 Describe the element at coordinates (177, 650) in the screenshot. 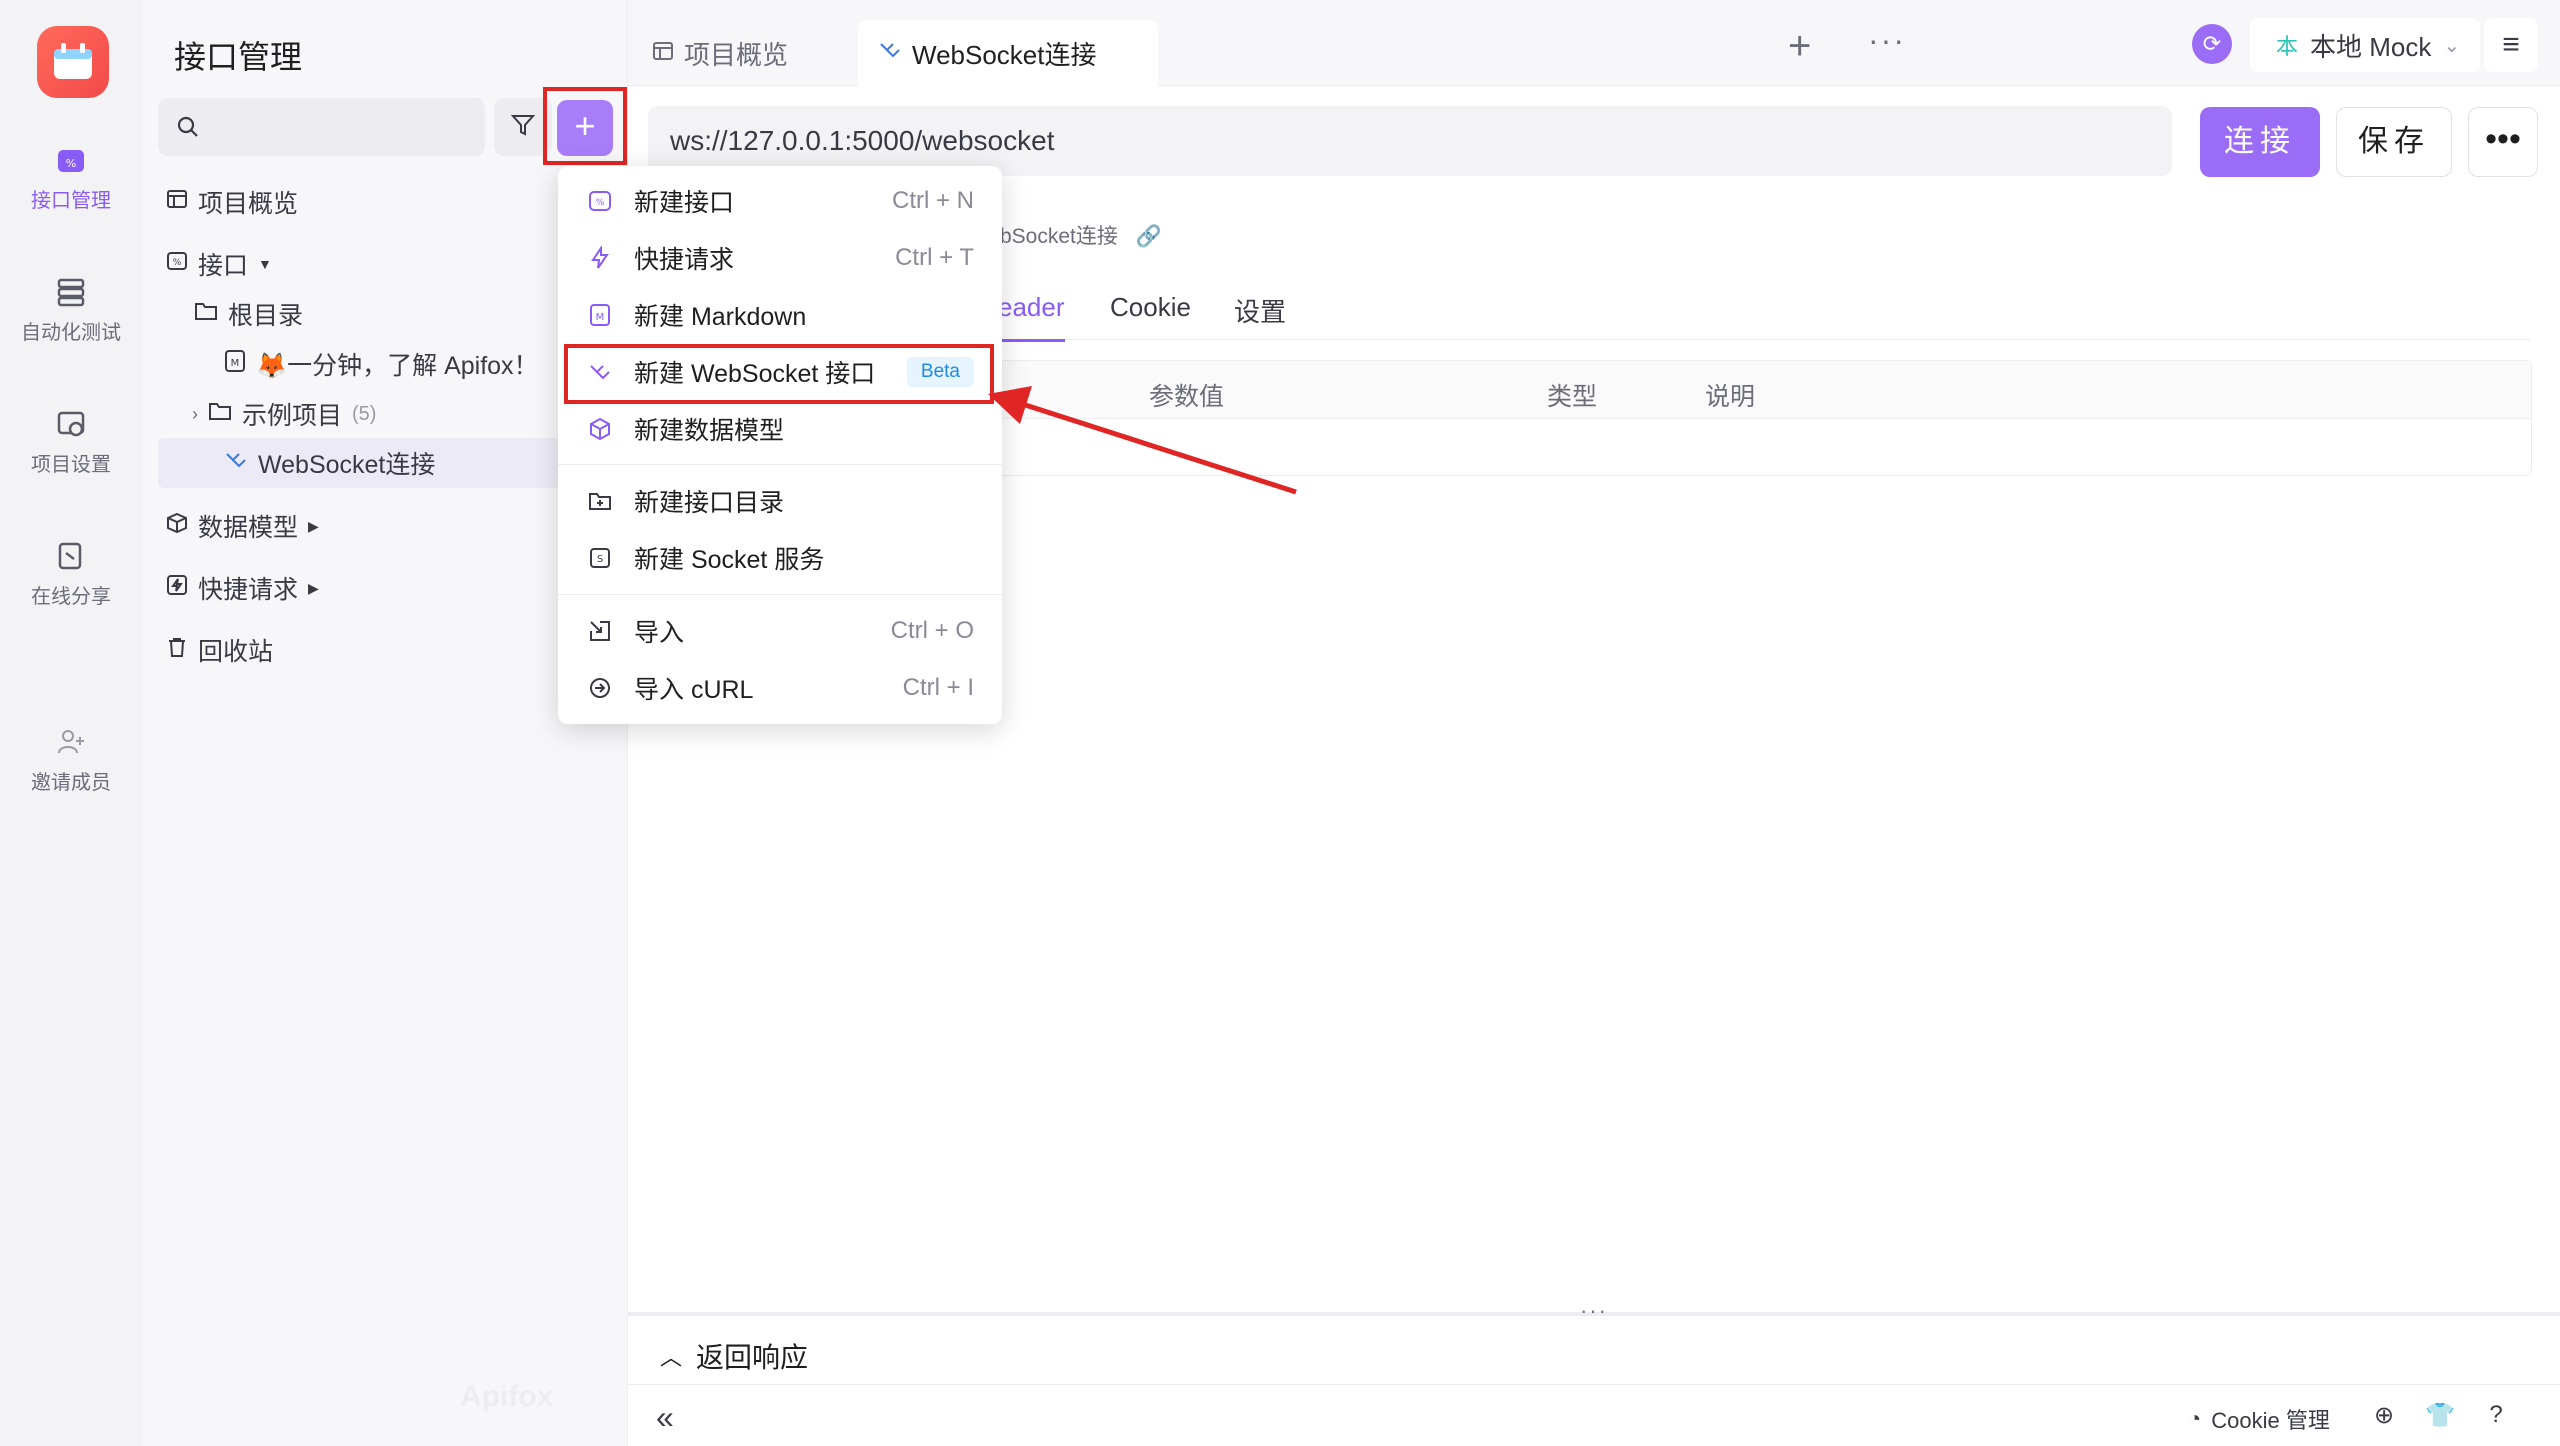

I see `trash-icon` at that location.